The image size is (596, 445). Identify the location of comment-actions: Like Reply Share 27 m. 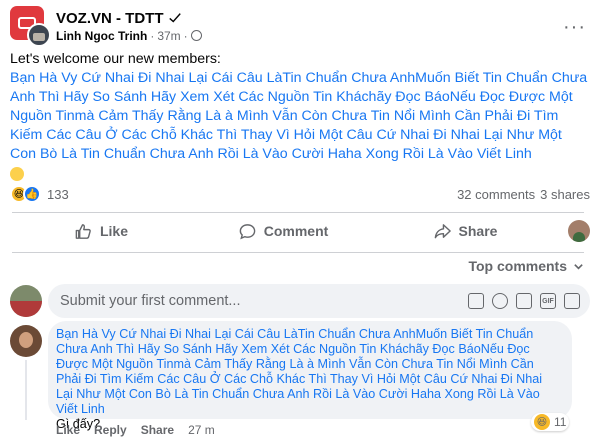
(135, 430).